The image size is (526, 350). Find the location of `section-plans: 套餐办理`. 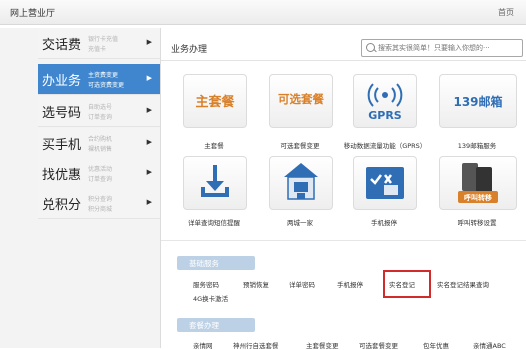

section-plans: 套餐办理 is located at coordinates (216, 325).